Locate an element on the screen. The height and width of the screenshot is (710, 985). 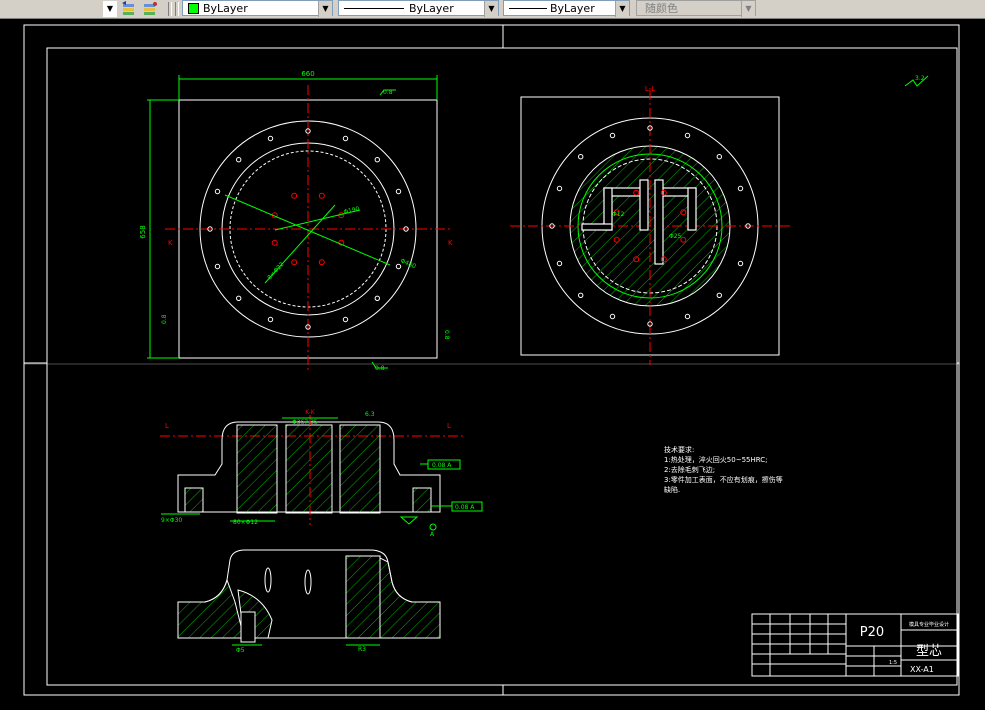
tol-frame-2: 0.08 A is located at coordinates (465, 507).